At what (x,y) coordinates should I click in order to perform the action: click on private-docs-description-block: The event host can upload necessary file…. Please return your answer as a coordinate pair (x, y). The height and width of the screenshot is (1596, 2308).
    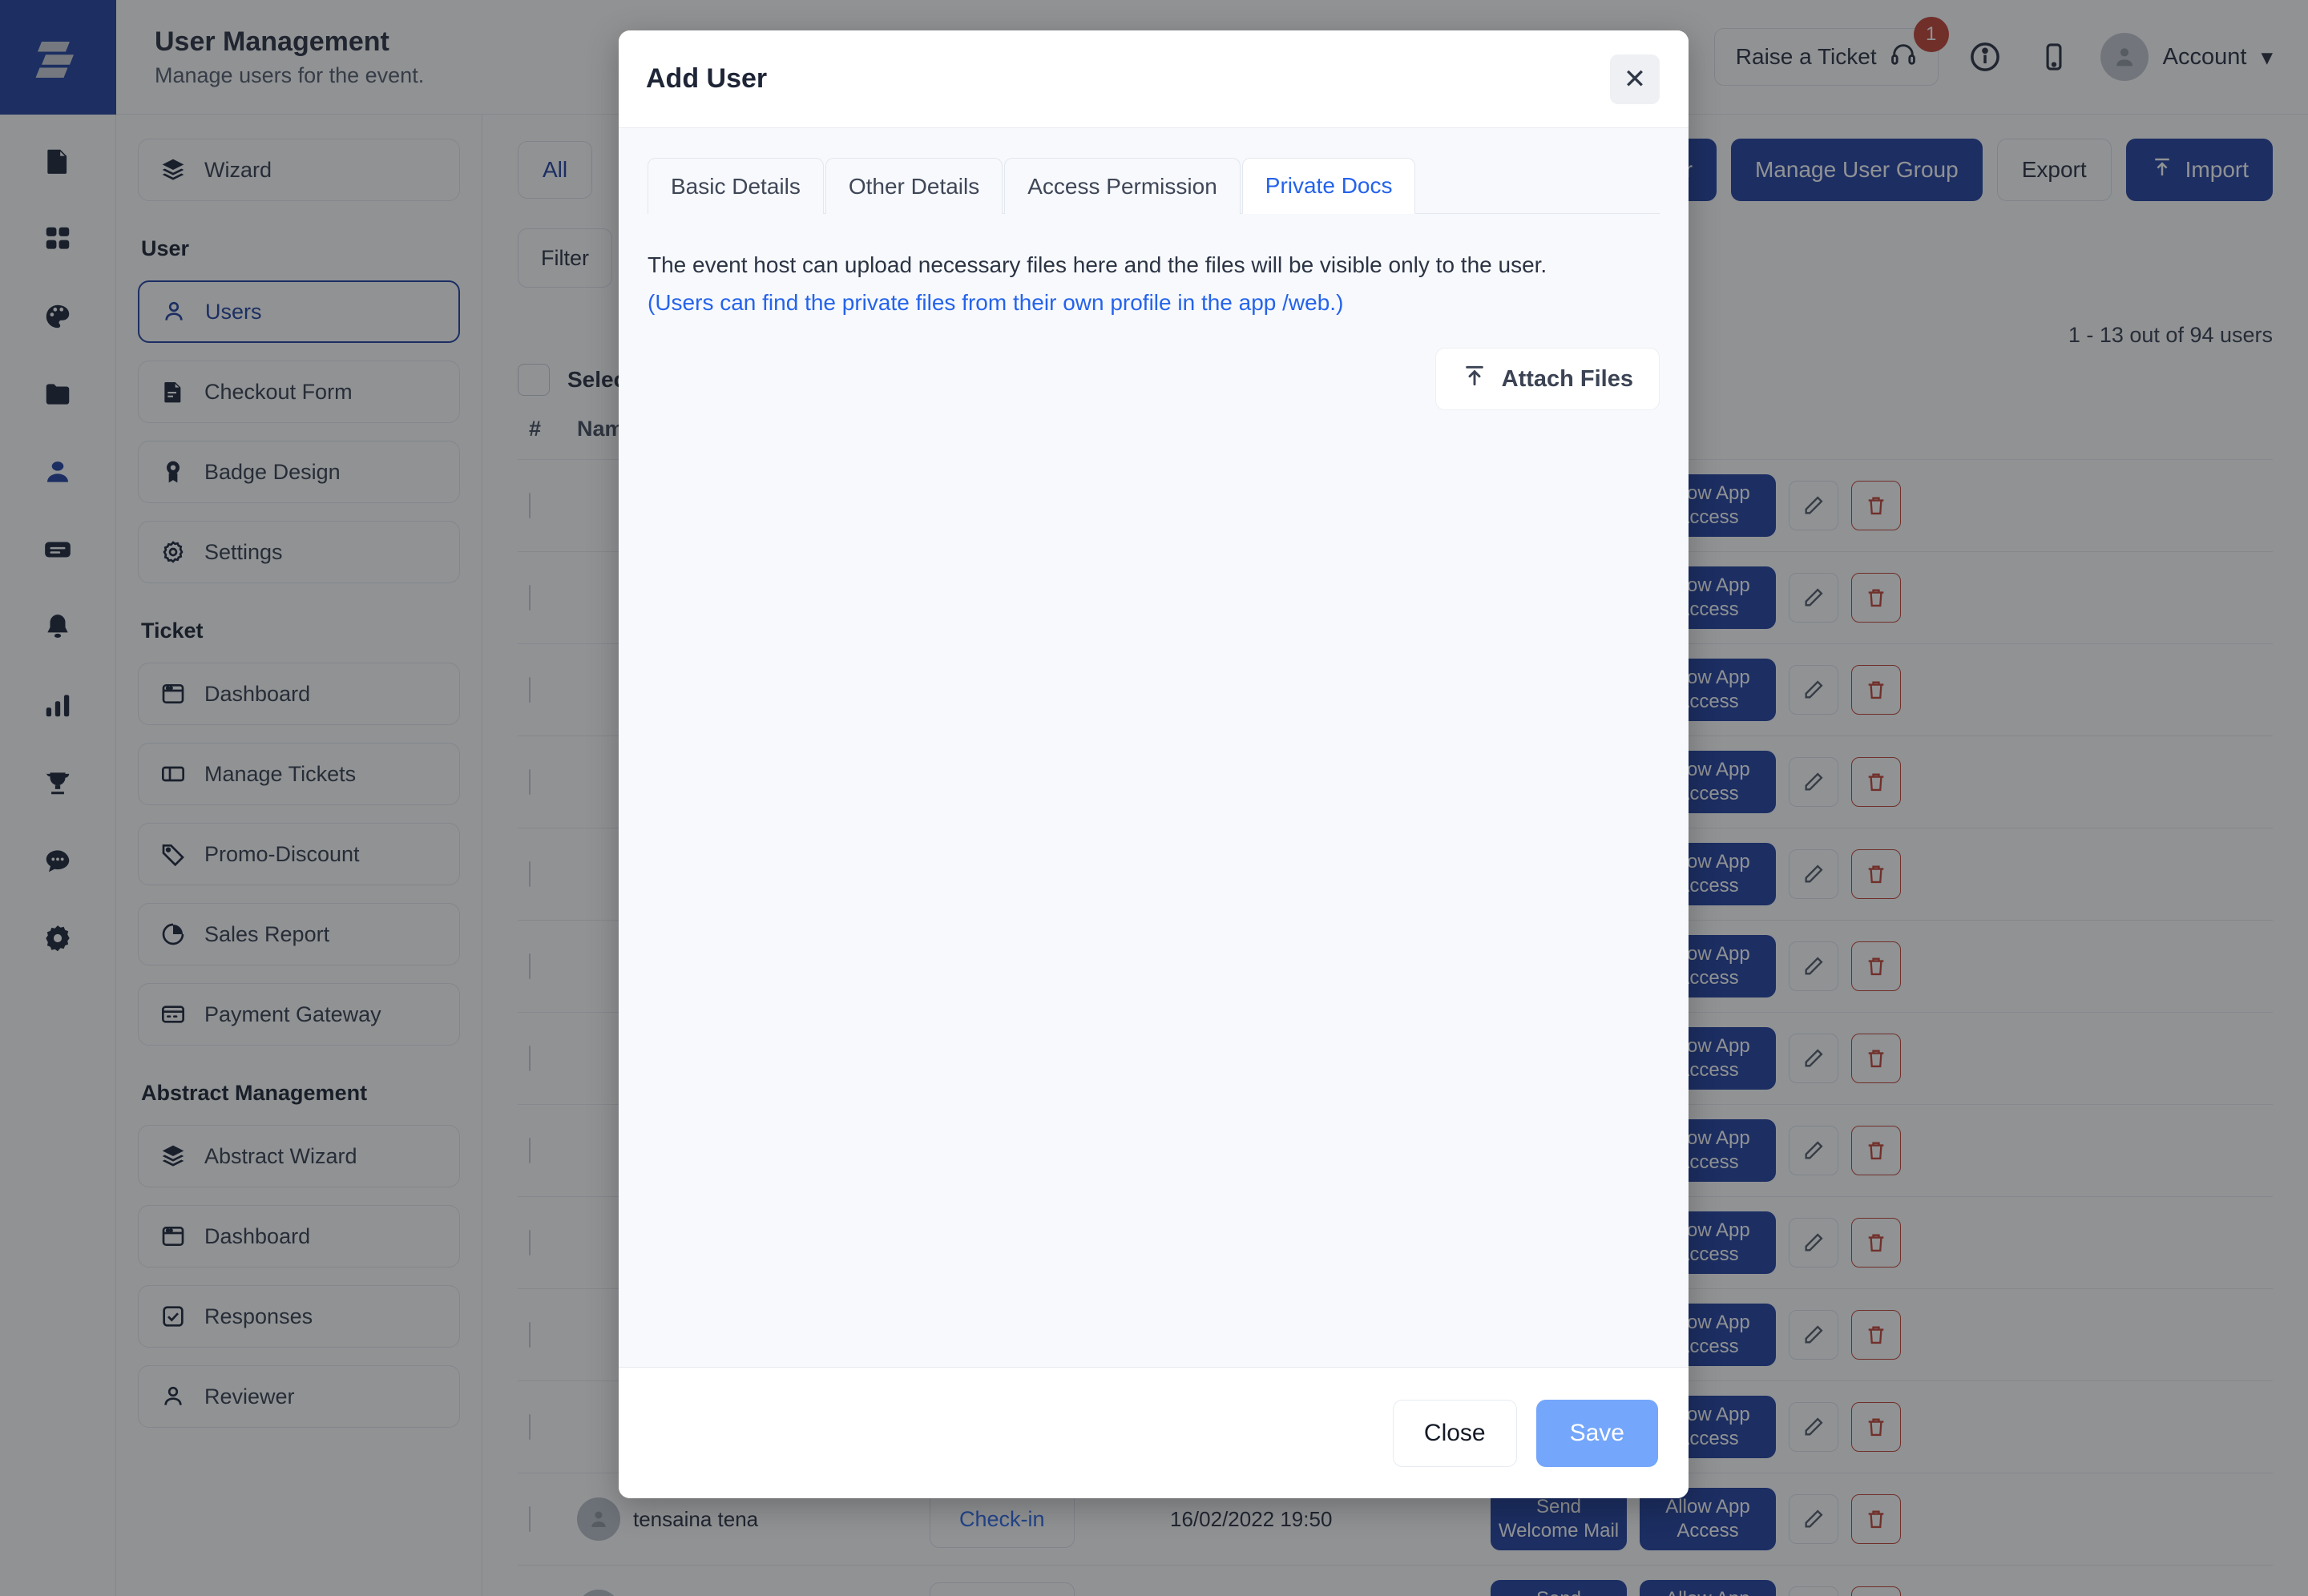
    Looking at the image, I should click on (1154, 284).